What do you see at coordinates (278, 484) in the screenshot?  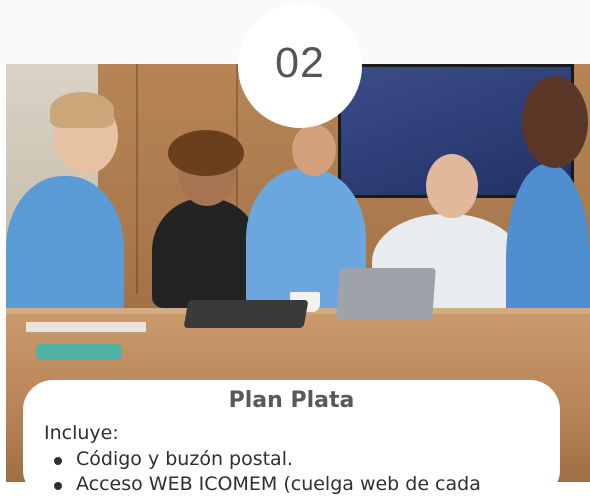 I see `plan-feature-text: Acceso WEB ICOMEM (cuelga web de cada` at bounding box center [278, 484].